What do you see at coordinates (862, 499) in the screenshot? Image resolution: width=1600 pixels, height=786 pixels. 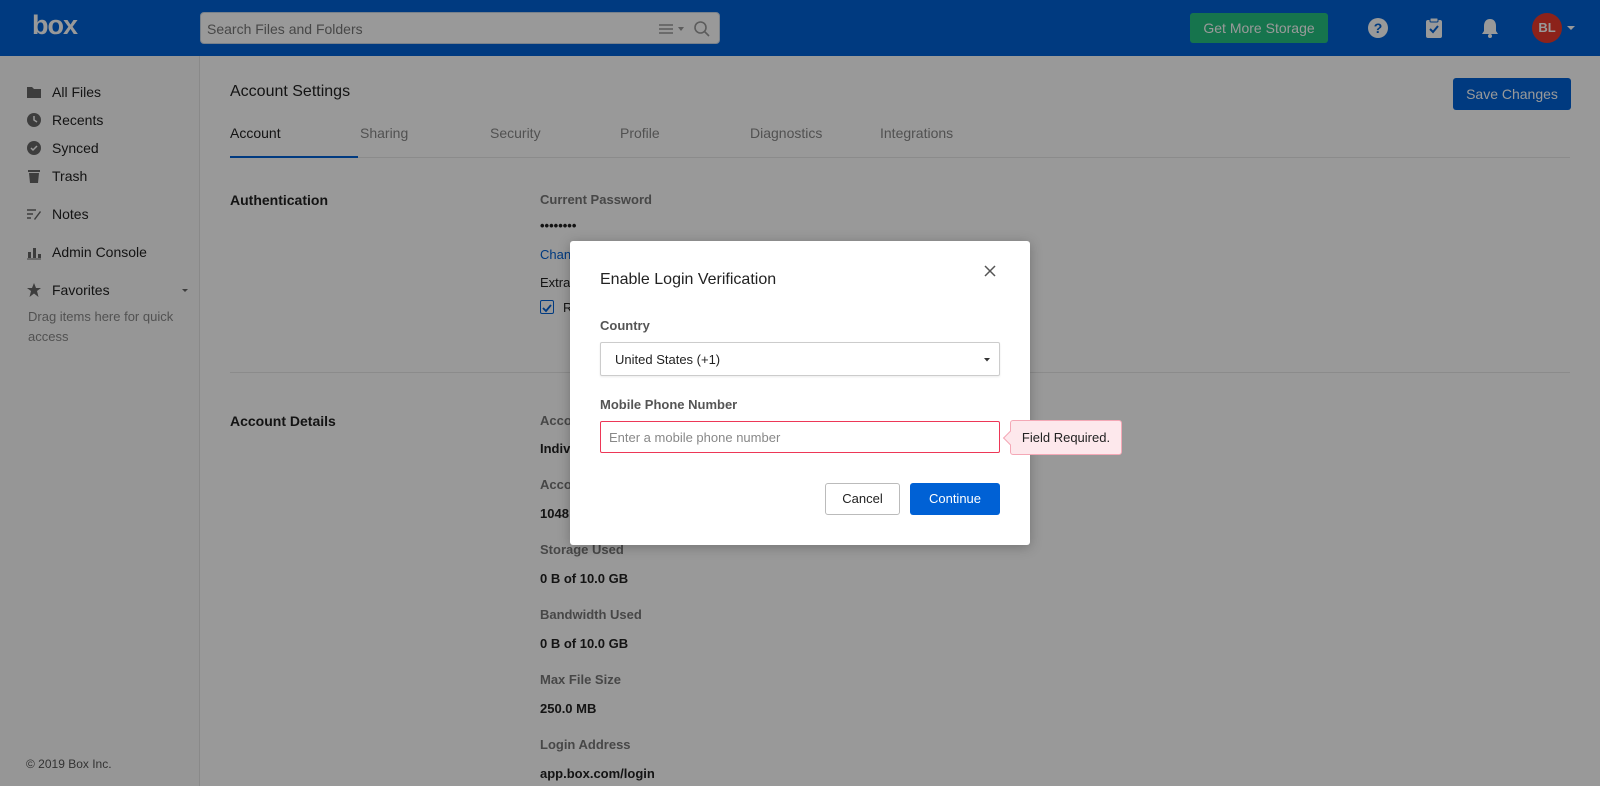 I see `cancel-button: Cancel` at bounding box center [862, 499].